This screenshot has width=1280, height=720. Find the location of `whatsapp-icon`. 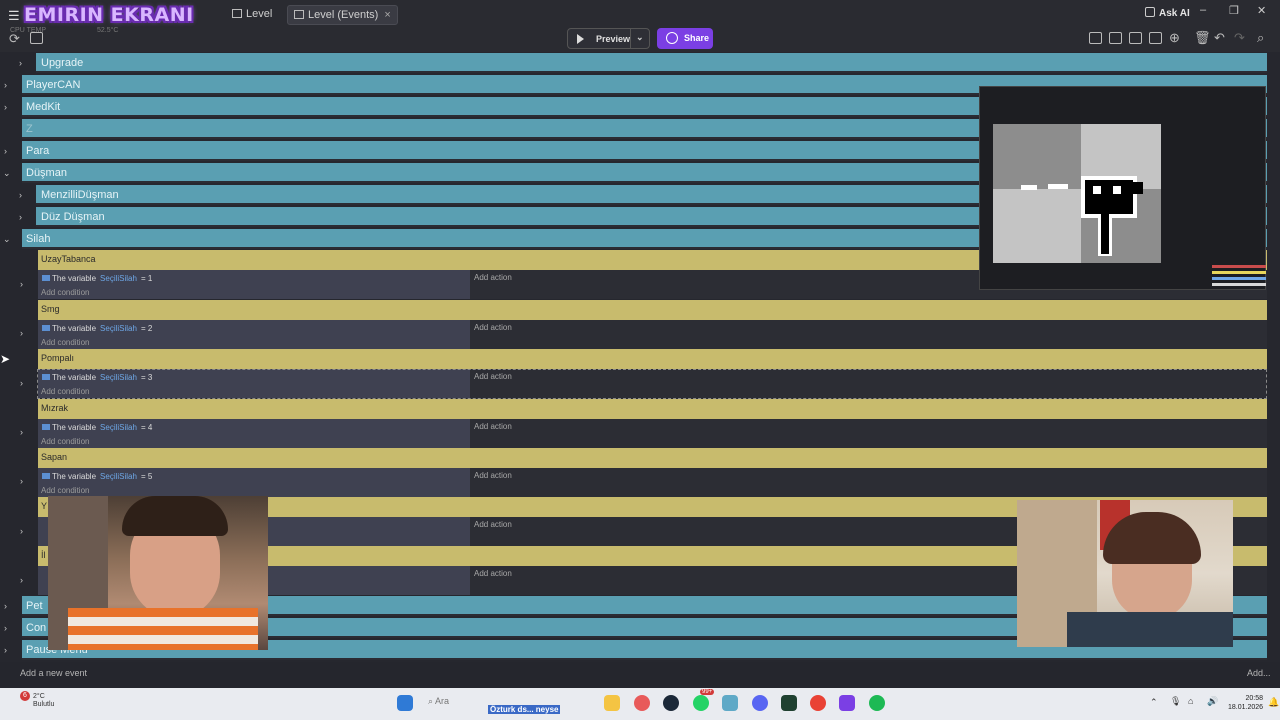

whatsapp-icon is located at coordinates (701, 703).